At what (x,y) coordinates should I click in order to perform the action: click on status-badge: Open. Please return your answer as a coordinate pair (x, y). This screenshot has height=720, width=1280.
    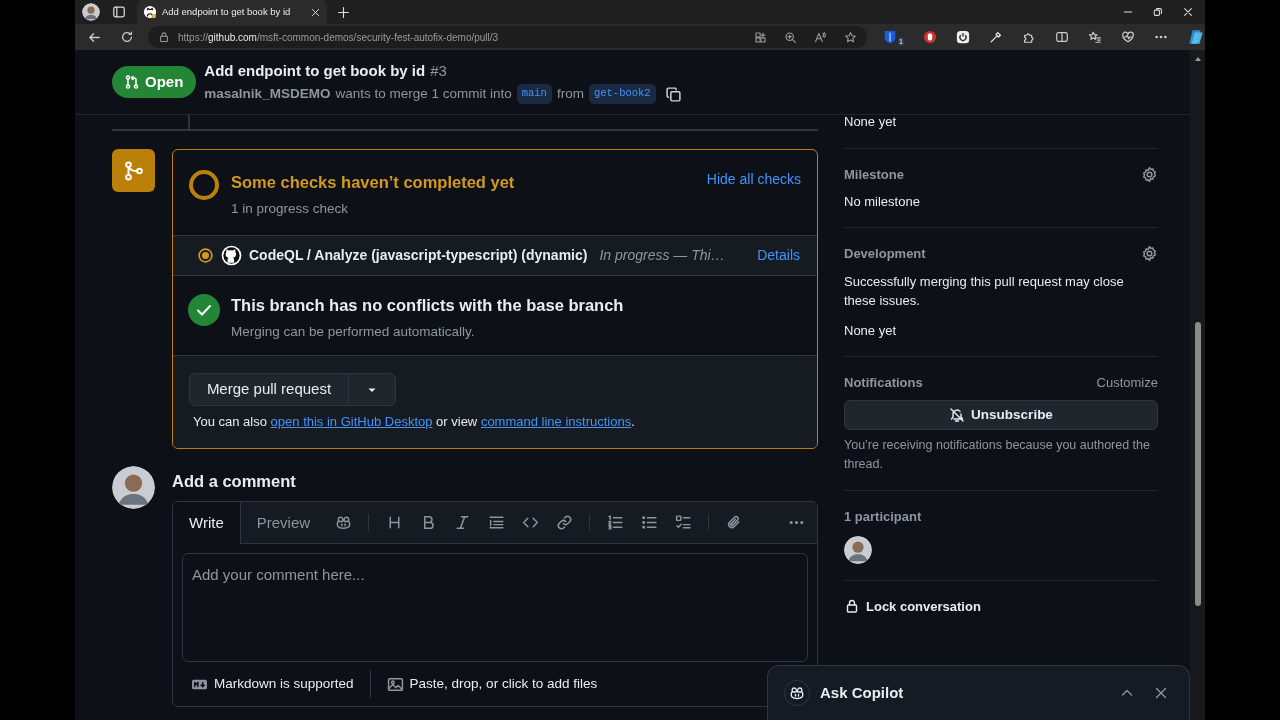
    Looking at the image, I should click on (154, 82).